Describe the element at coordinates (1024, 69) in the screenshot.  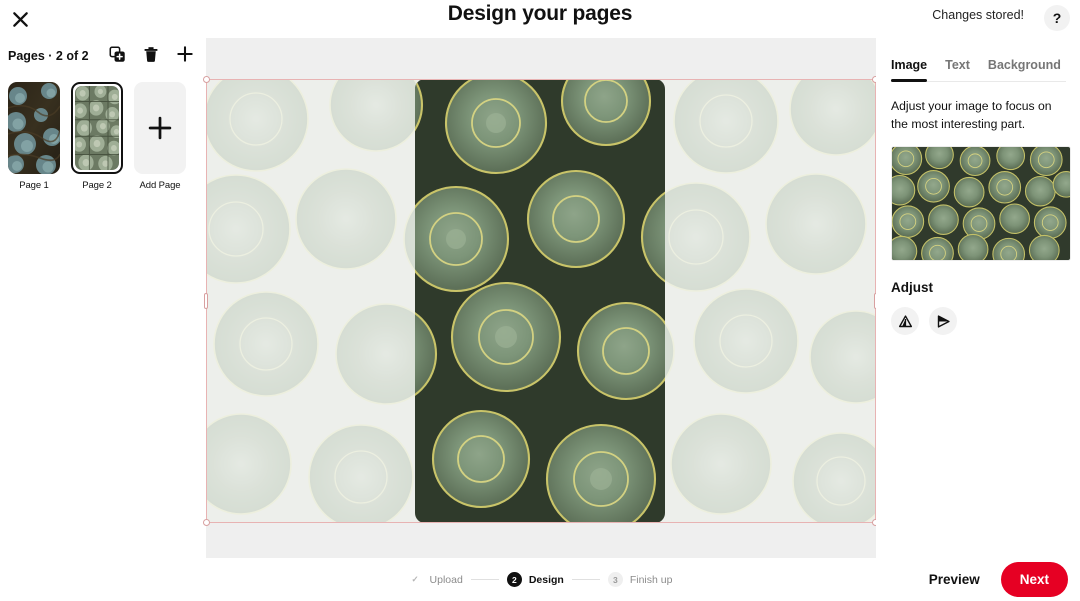
I see `tab-background: Background` at that location.